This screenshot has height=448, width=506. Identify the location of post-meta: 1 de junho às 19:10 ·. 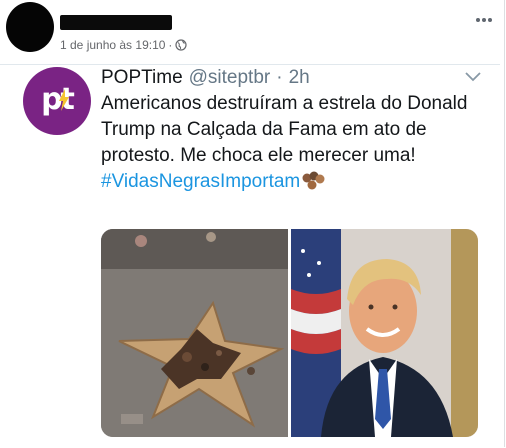
(124, 45).